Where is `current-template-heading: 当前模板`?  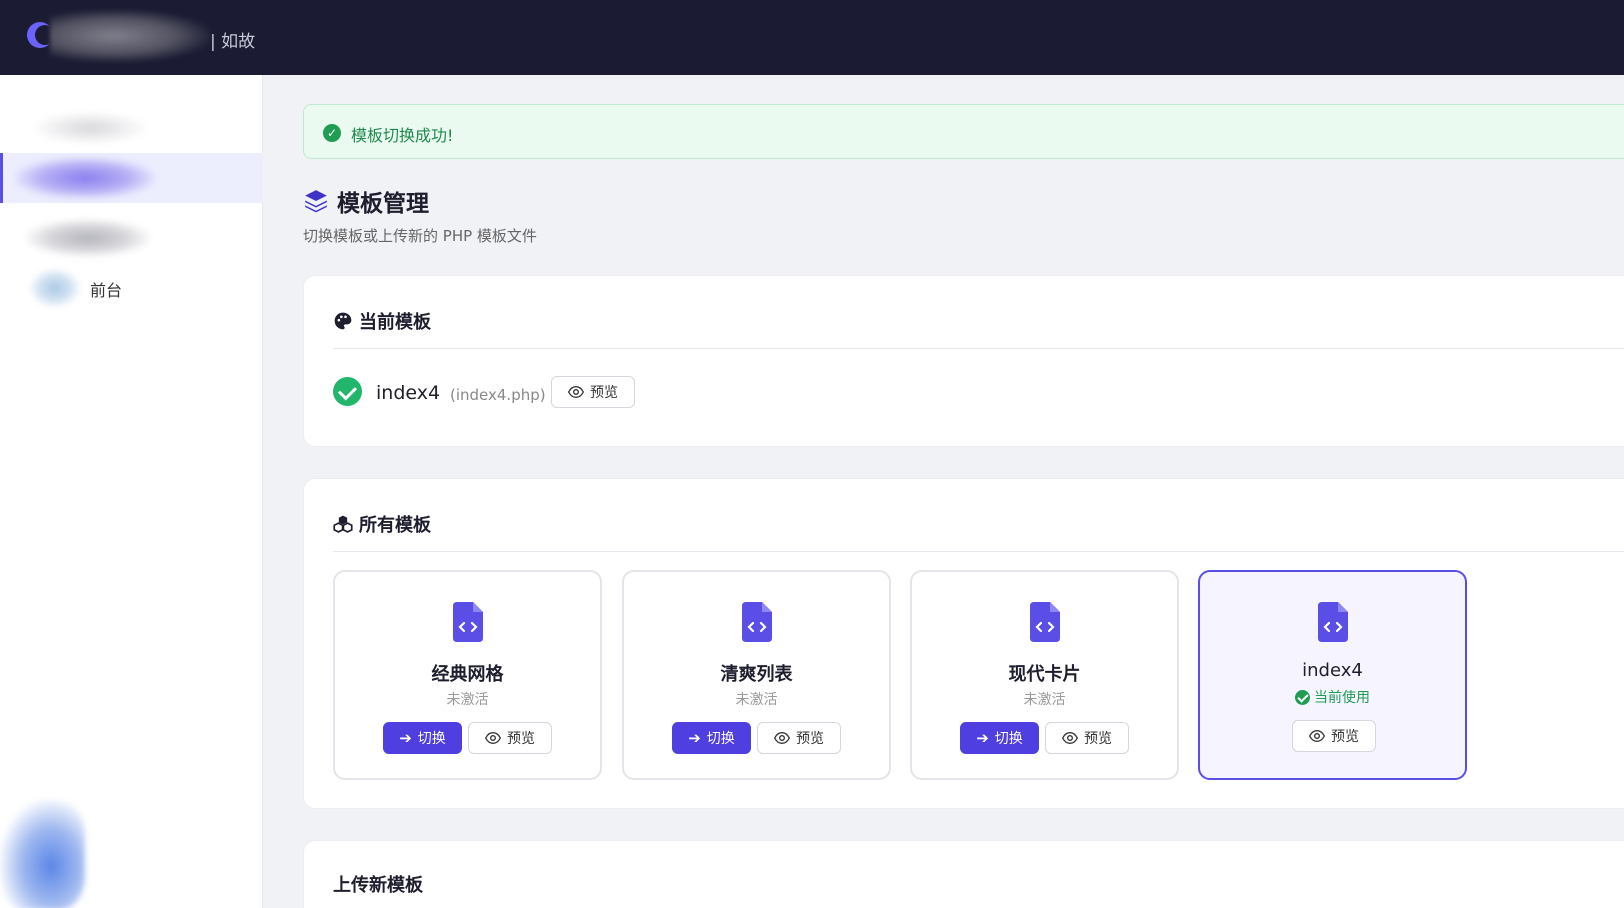
current-template-heading: 当前模板 is located at coordinates (382, 321).